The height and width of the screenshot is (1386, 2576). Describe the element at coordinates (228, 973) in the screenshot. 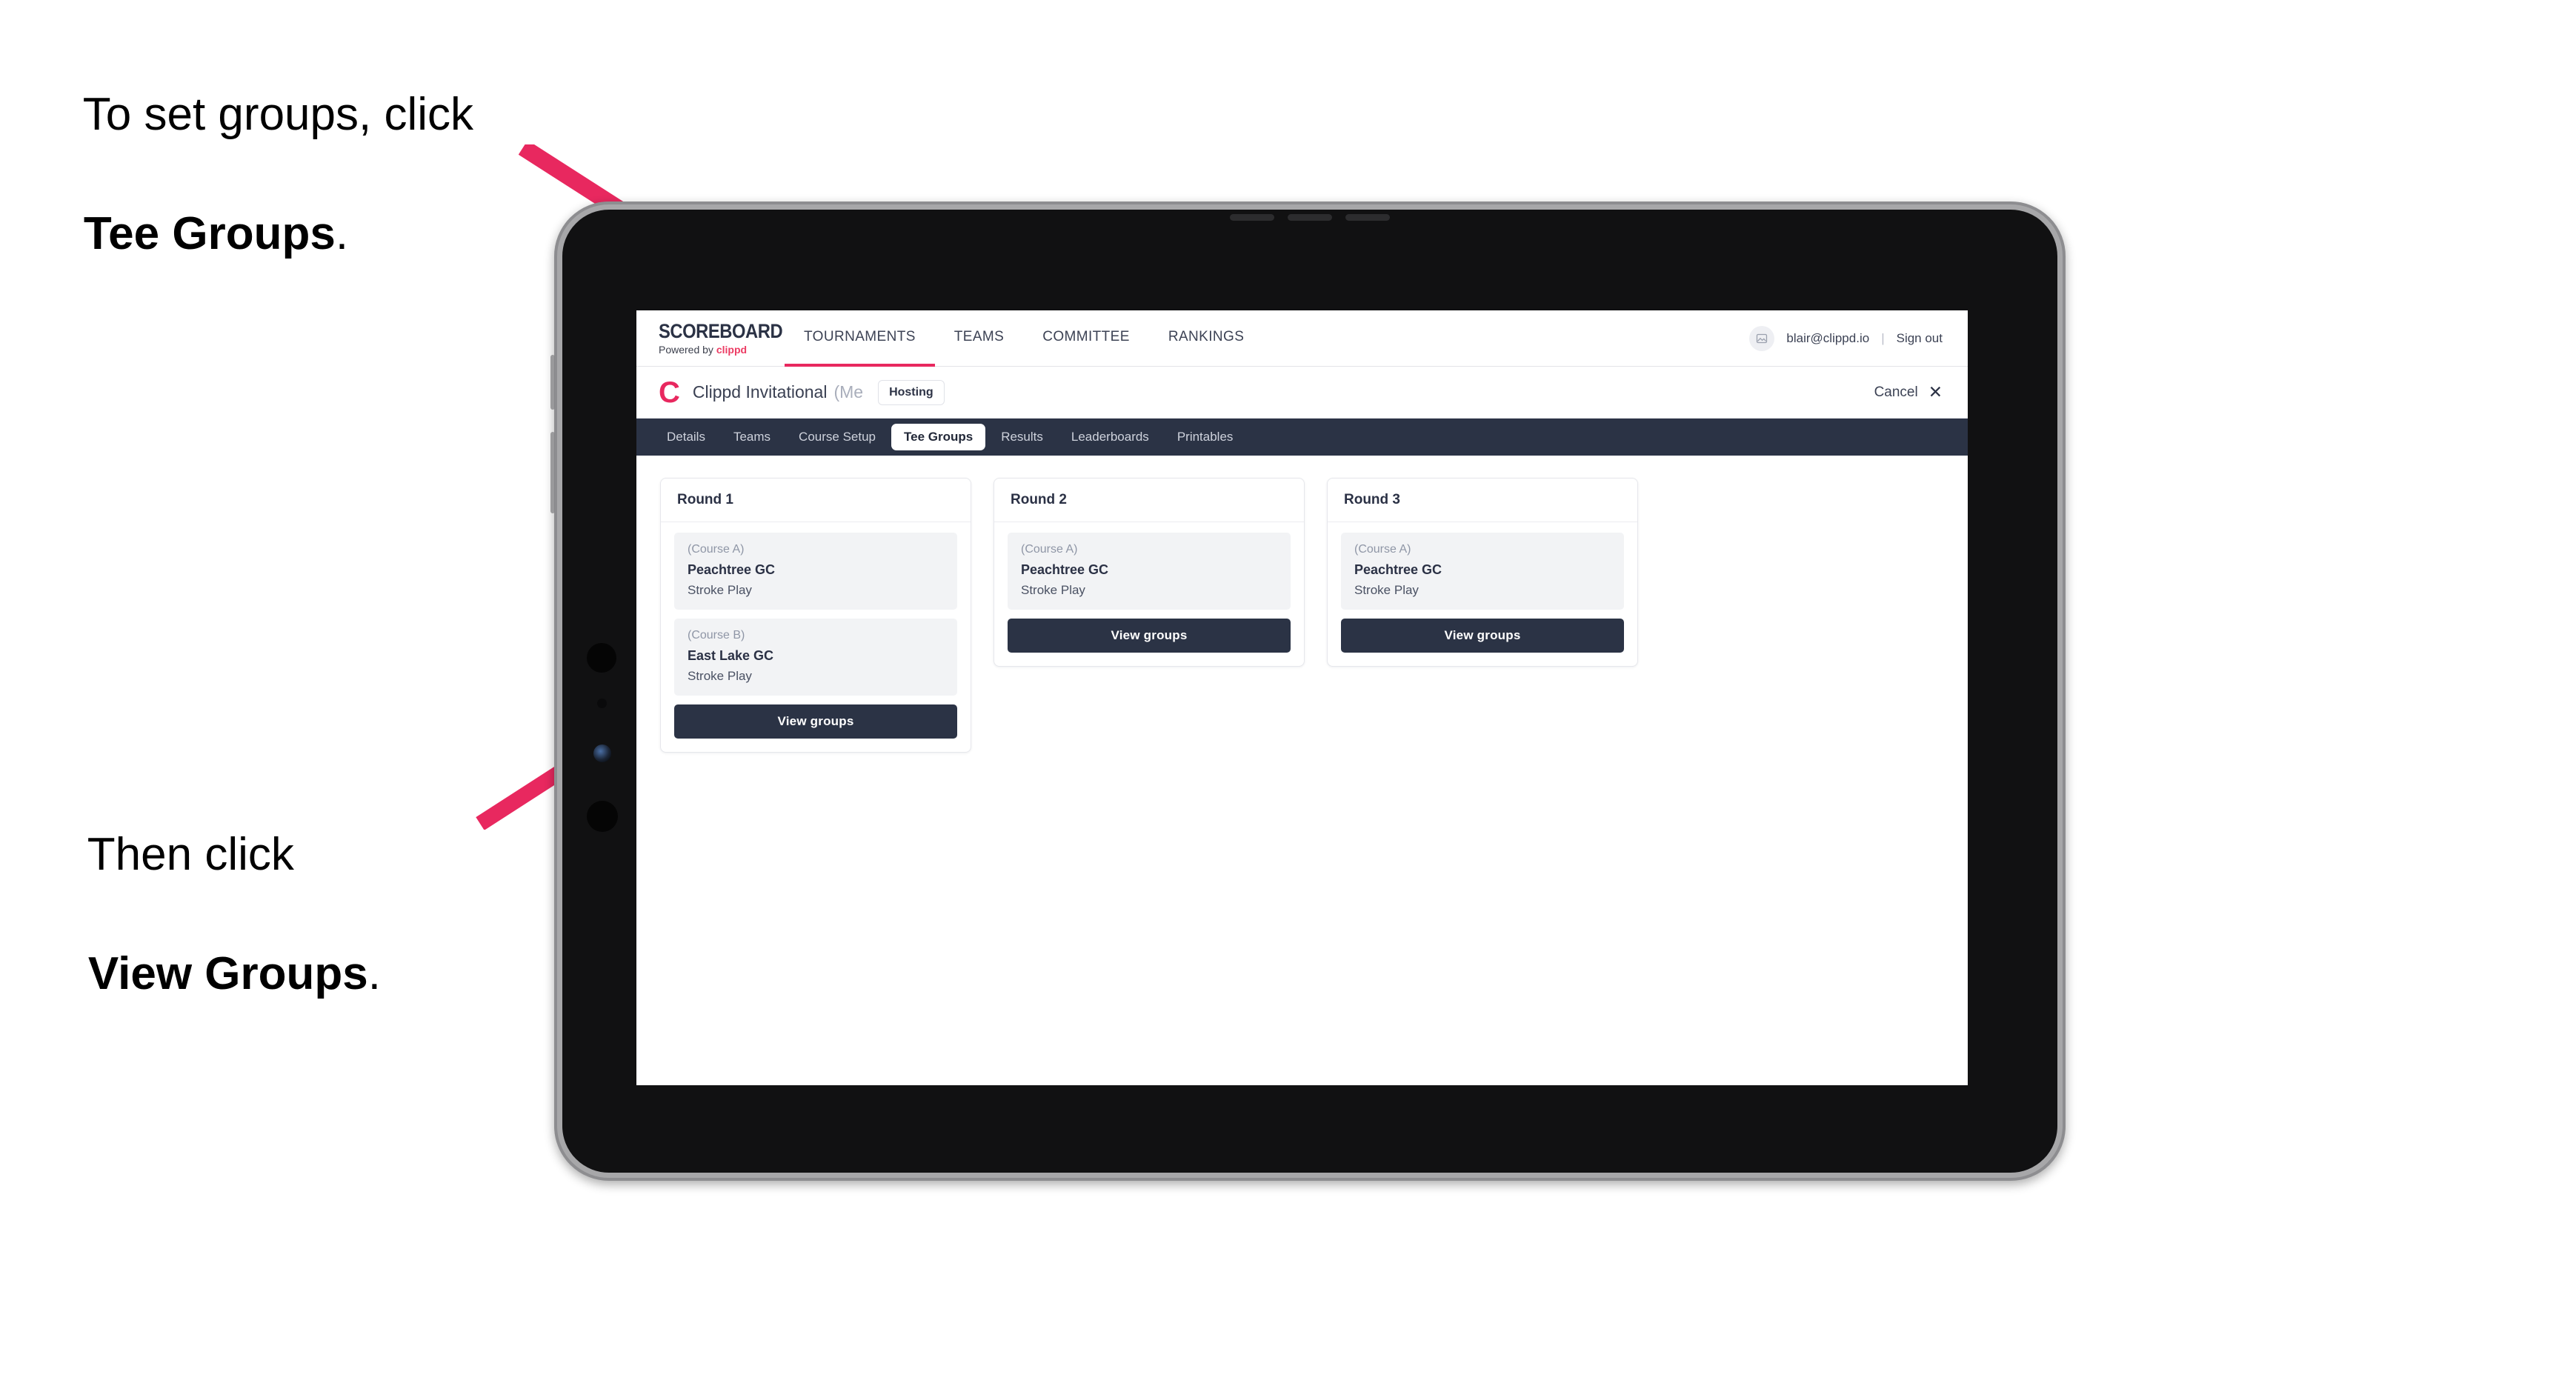

I see `annotation-bottom-line2: View Groups` at that location.